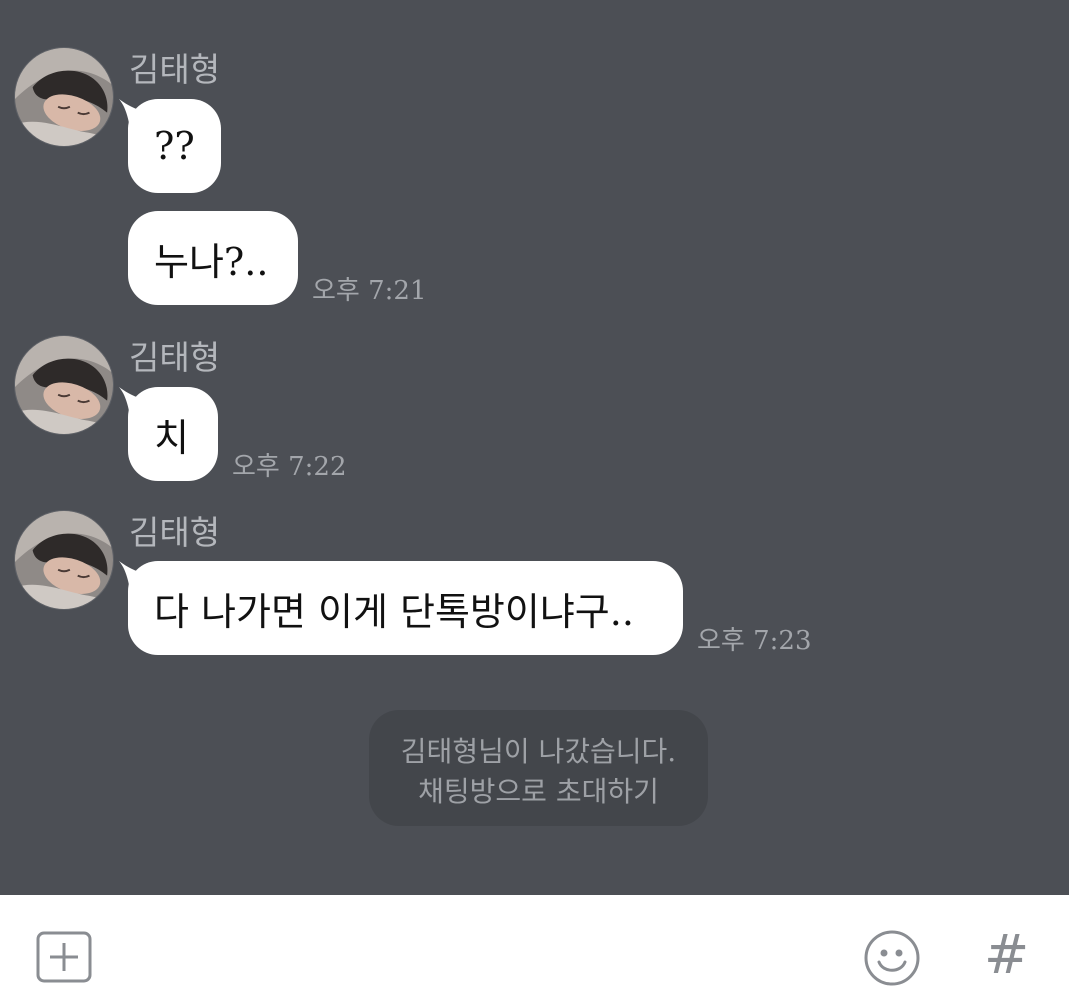  I want to click on message-bubble: 치, so click(168, 434).